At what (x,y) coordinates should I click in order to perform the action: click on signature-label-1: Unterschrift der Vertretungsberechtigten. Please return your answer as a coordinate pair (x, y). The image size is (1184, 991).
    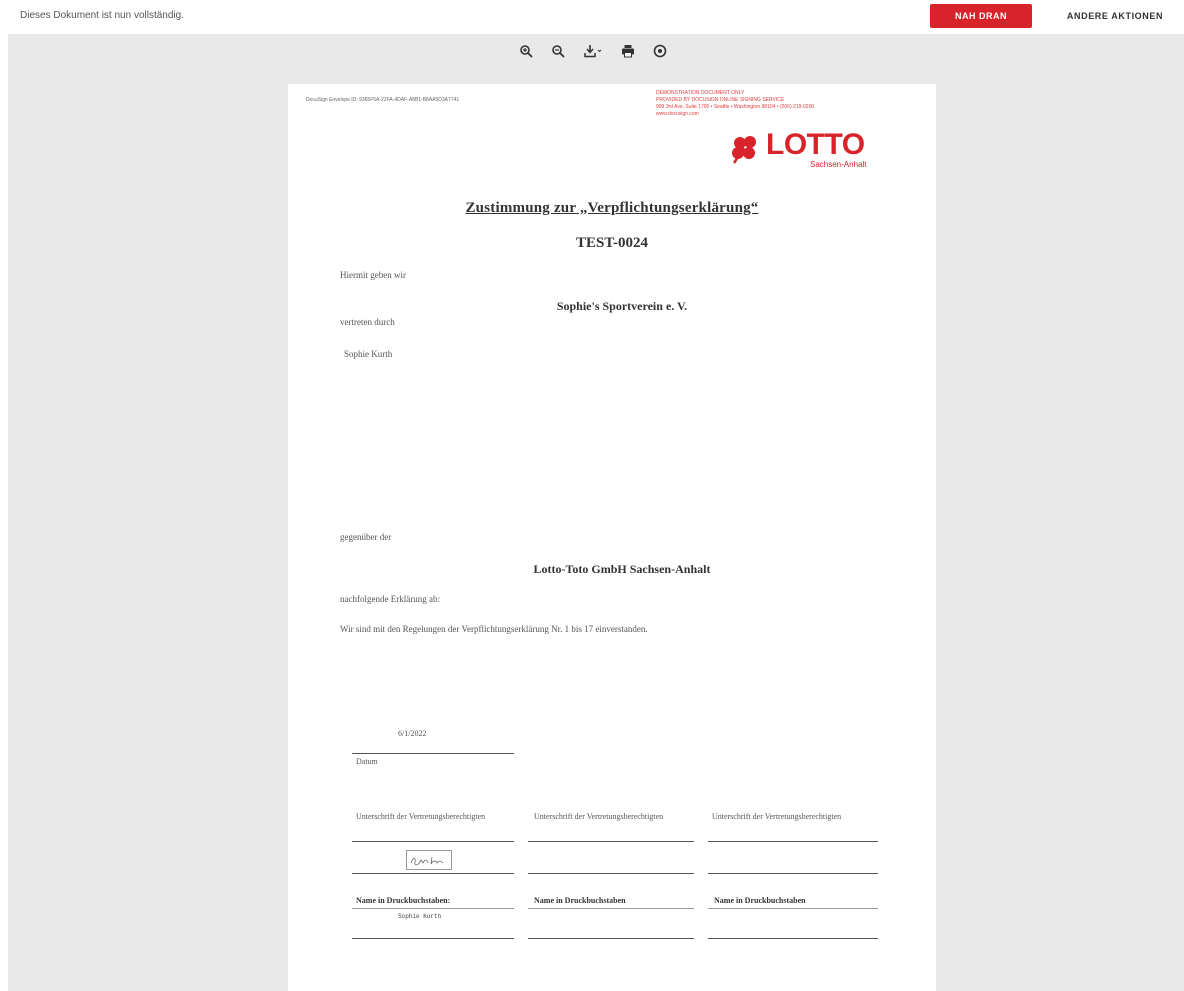
    Looking at the image, I should click on (421, 816).